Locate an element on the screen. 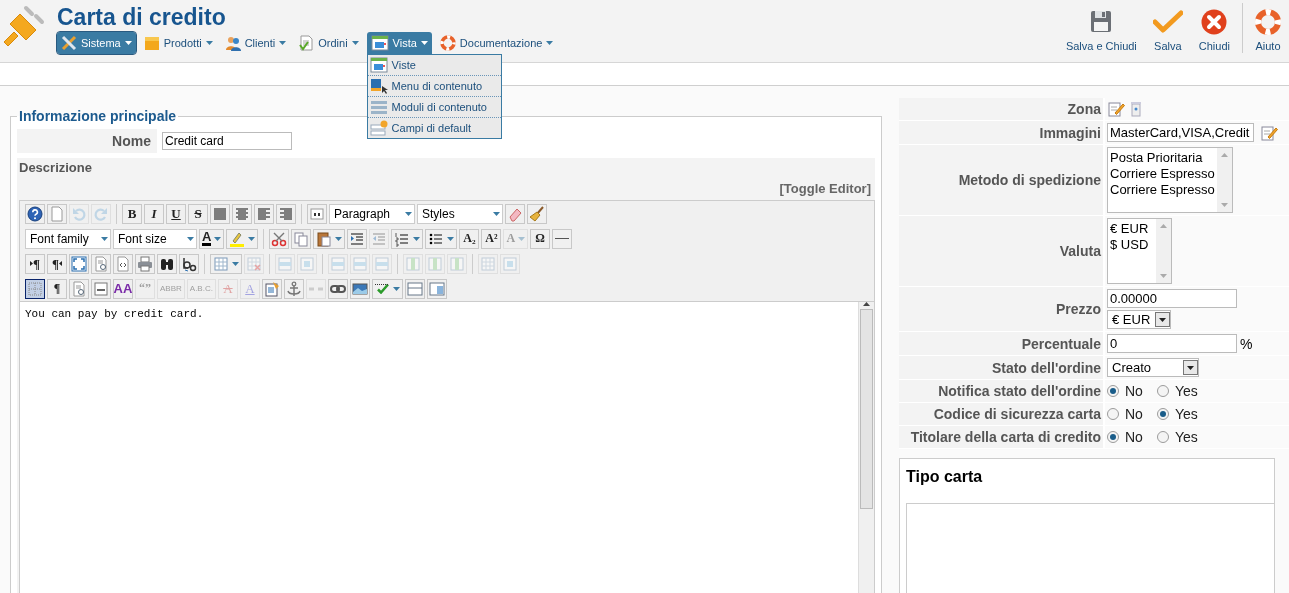 The height and width of the screenshot is (593, 1289). menu-item: Viste is located at coordinates (434, 65).